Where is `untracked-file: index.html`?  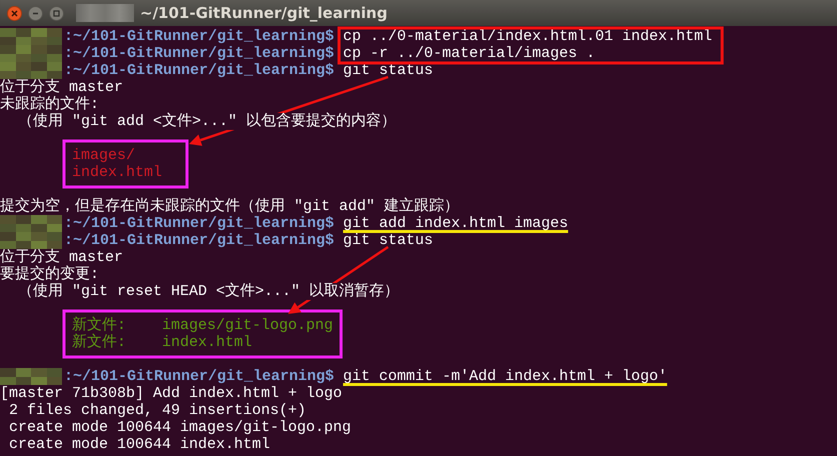
untracked-file: index.html is located at coordinates (117, 172).